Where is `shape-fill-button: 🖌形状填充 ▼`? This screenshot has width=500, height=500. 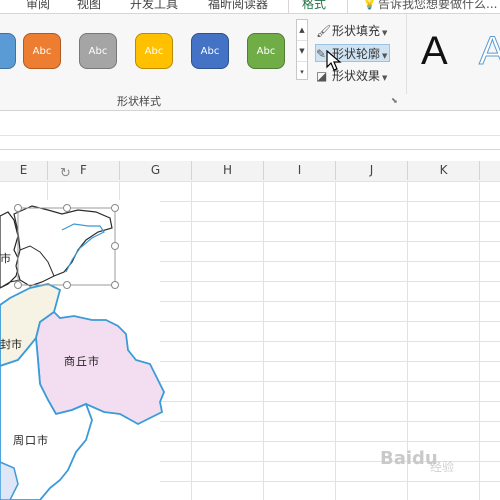
shape-fill-button: 🖌形状填充 ▼ is located at coordinates (351, 31).